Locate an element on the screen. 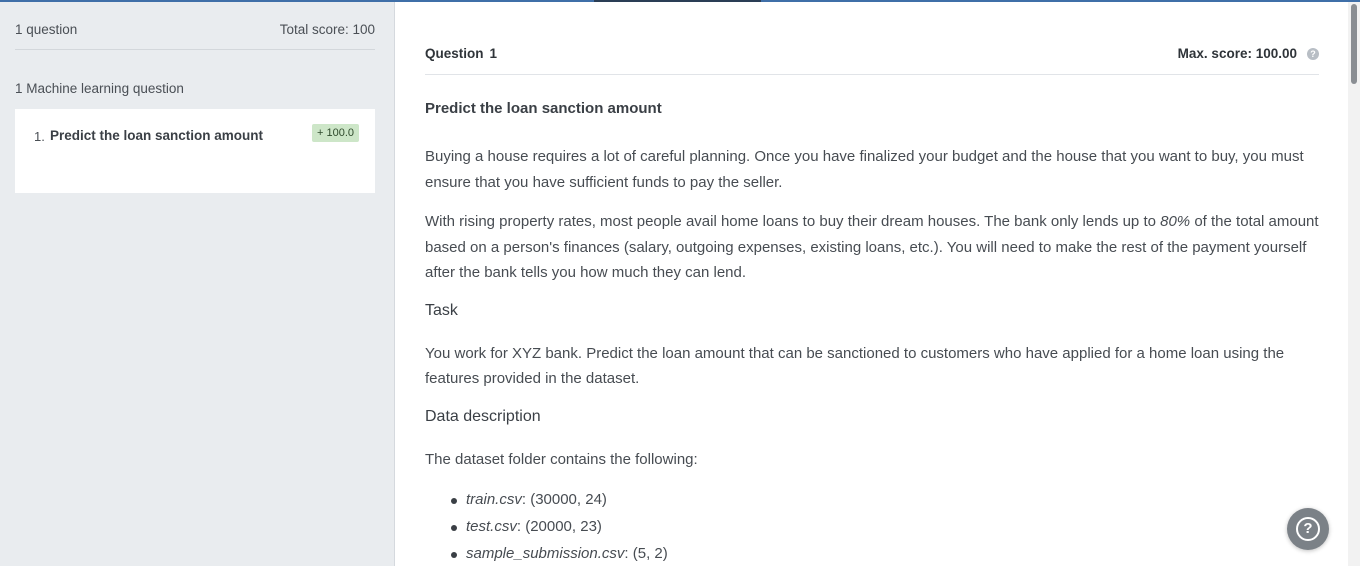 Image resolution: width=1360 pixels, height=566 pixels. max-score: Max. score: 100.00 is located at coordinates (1237, 53).